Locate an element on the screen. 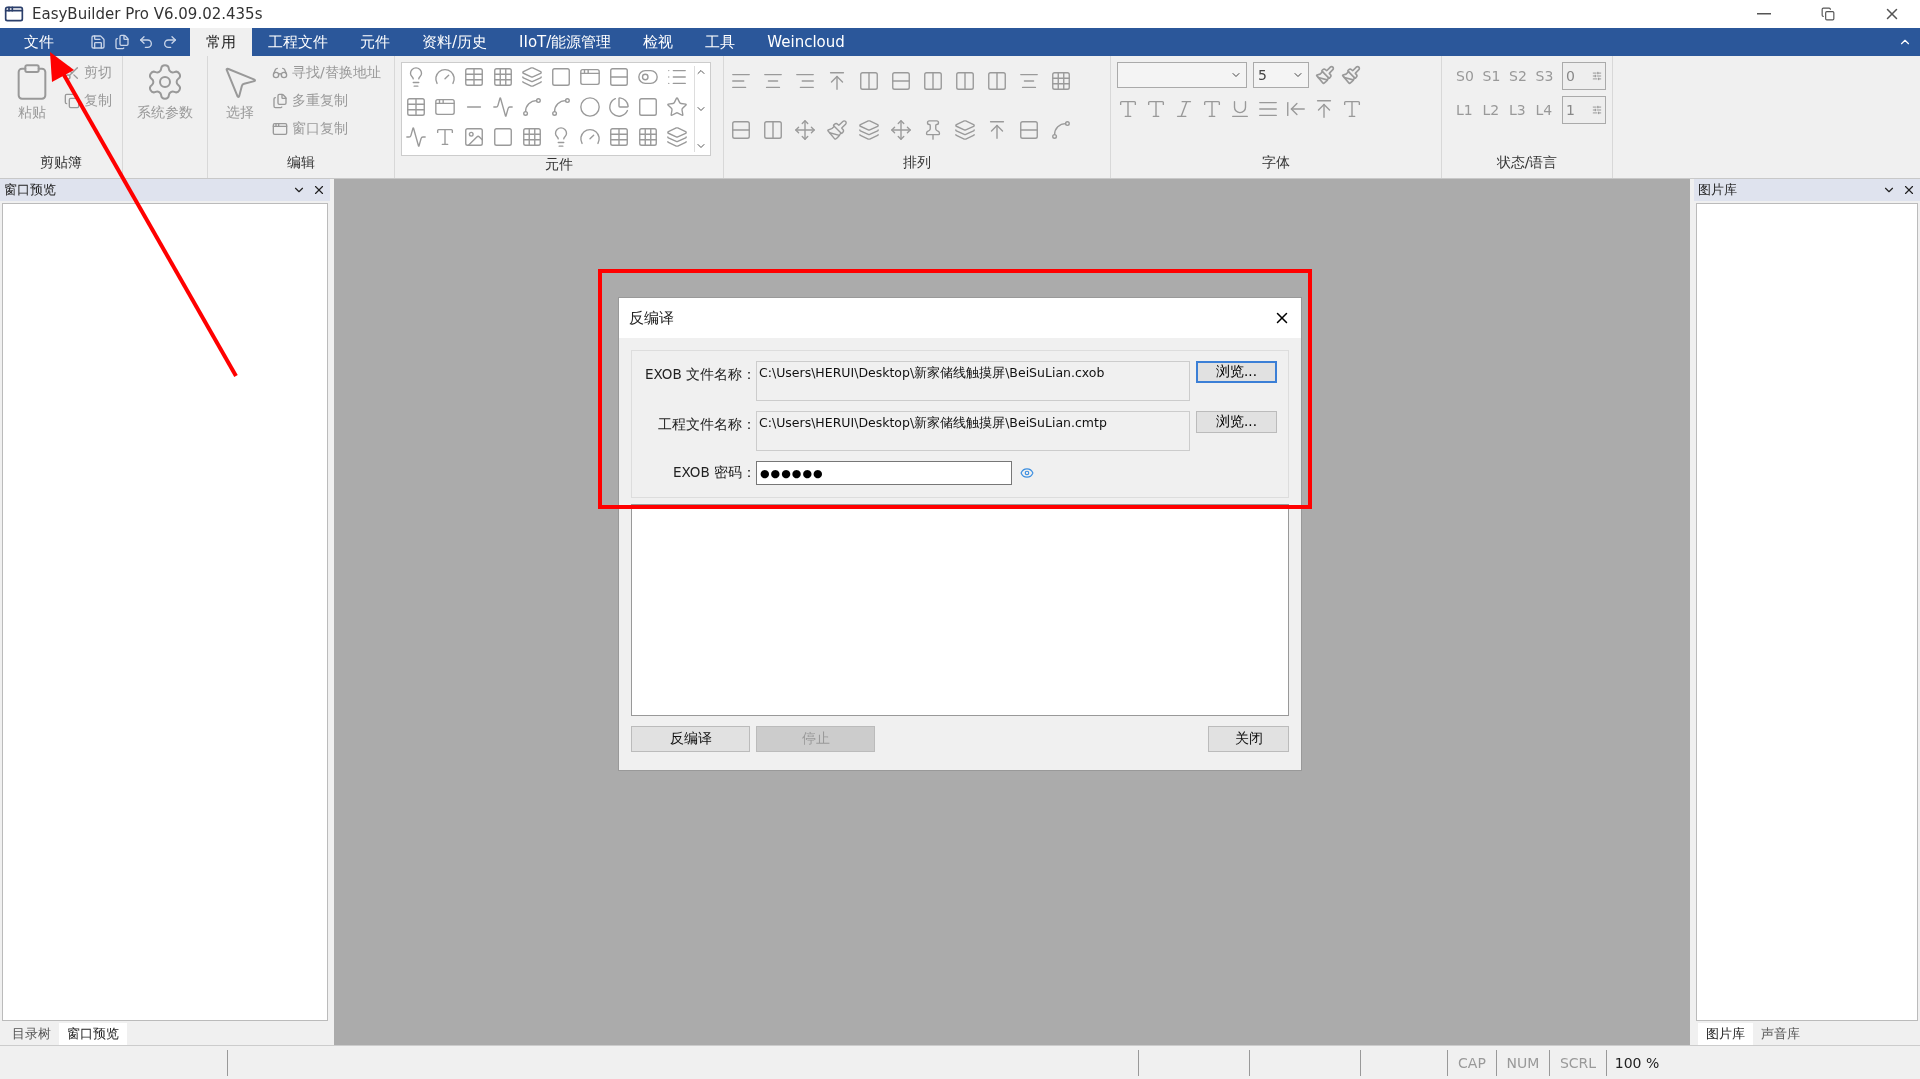 Image resolution: width=1920 pixels, height=1079 pixels. dialog-button: 反编译 is located at coordinates (690, 739).